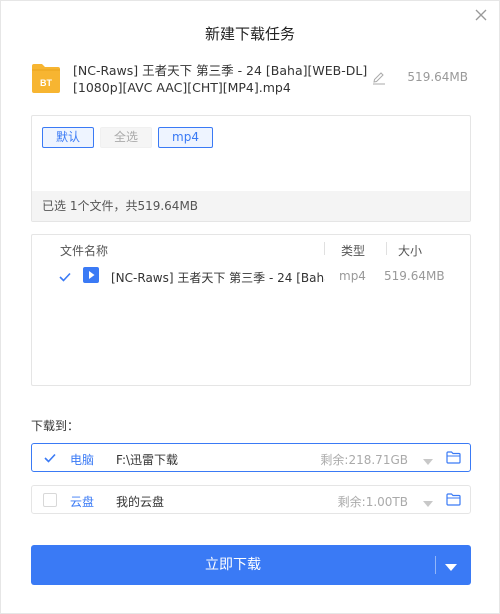 The height and width of the screenshot is (614, 500). Describe the element at coordinates (140, 502) in the screenshot. I see `destination-path: 我的云盘` at that location.